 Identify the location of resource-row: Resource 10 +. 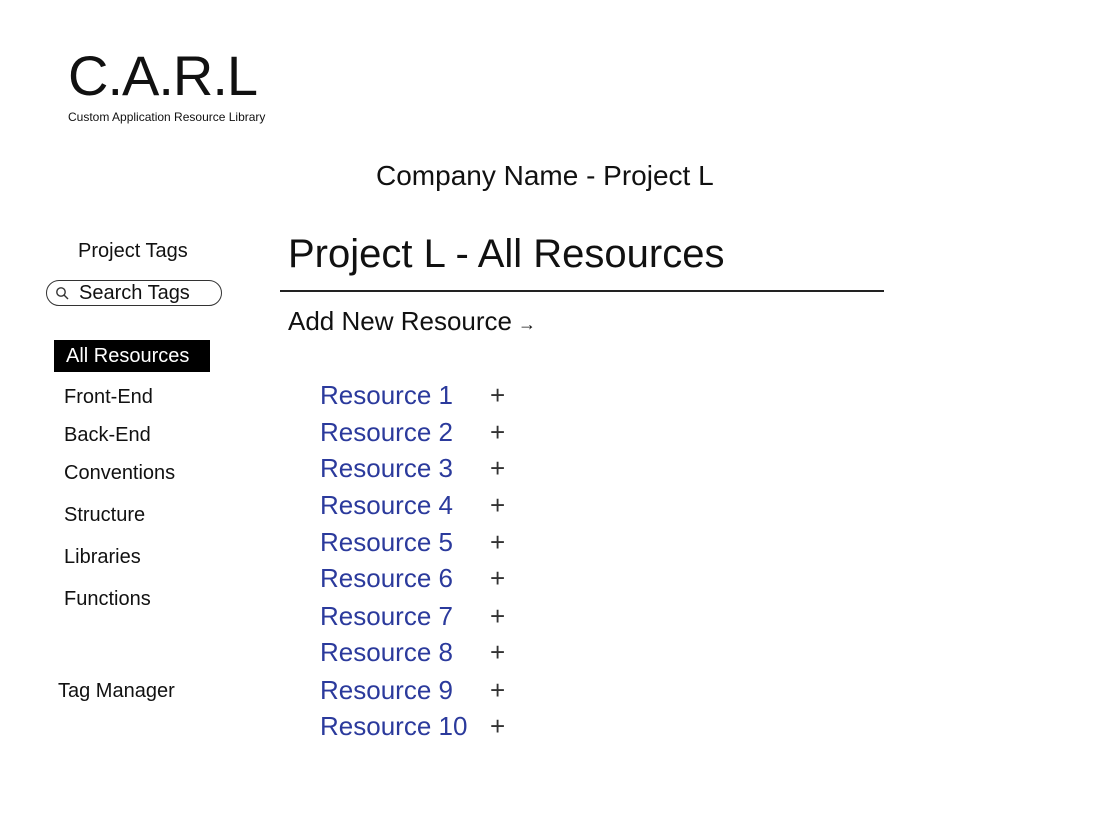
(412, 726).